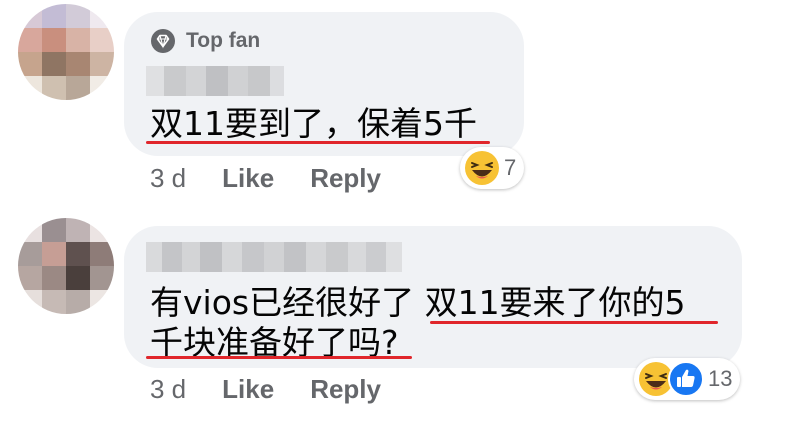  Describe the element at coordinates (163, 41) in the screenshot. I see `diamond-icon` at that location.